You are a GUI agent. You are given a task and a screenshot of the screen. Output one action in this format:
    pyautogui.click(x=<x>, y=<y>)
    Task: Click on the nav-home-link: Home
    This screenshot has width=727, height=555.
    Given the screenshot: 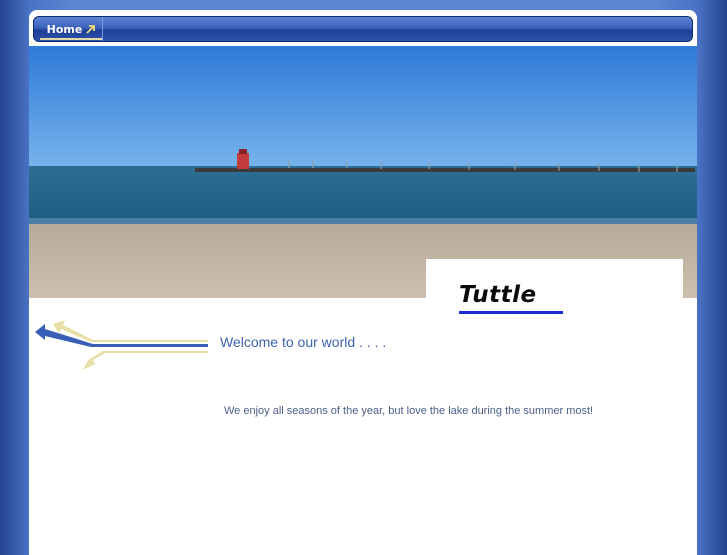 What is the action you would take?
    pyautogui.click(x=71, y=29)
    